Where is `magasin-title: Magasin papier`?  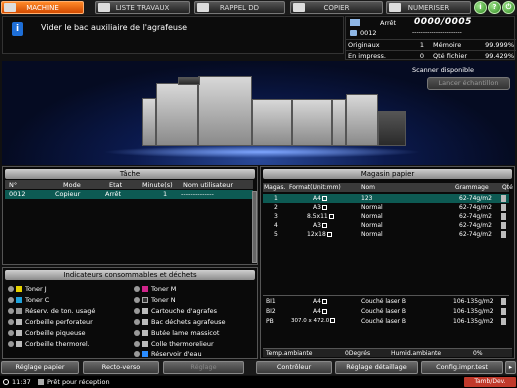 magasin-title: Magasin papier is located at coordinates (387, 174).